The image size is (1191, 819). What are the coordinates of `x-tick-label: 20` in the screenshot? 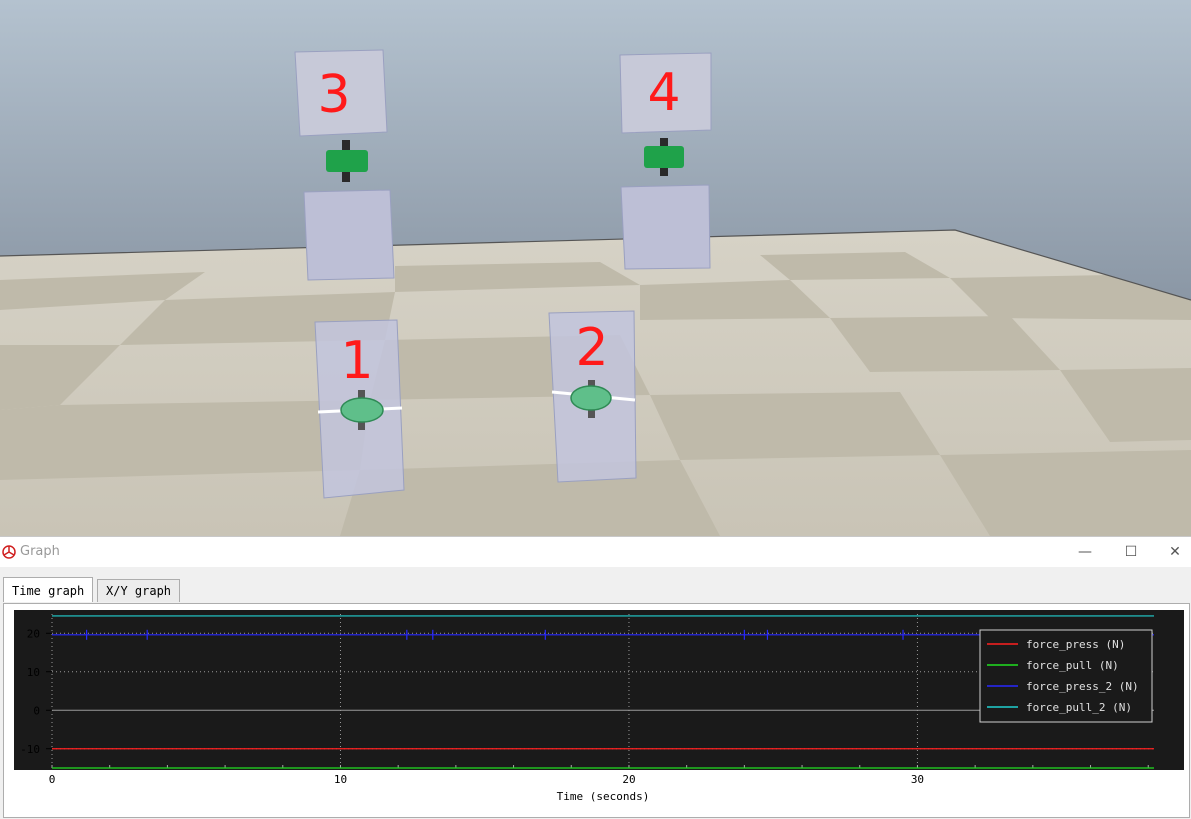 It's located at (628, 779).